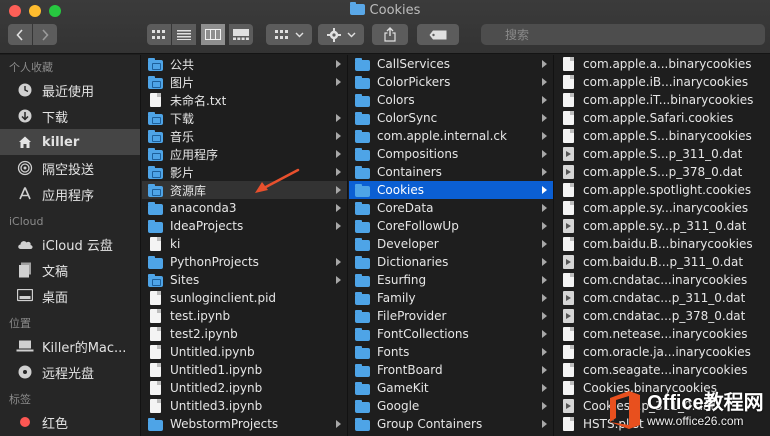 The width and height of the screenshot is (770, 436). What do you see at coordinates (662, 334) in the screenshot?
I see `file-row: com.netease...inarycookies` at bounding box center [662, 334].